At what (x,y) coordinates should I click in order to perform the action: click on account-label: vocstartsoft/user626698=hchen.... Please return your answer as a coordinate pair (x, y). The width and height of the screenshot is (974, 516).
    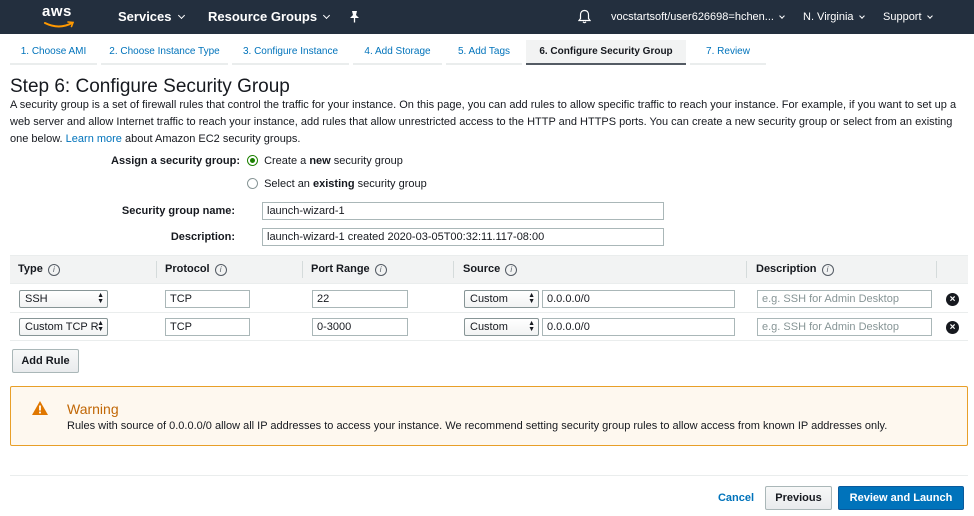
    Looking at the image, I should click on (692, 17).